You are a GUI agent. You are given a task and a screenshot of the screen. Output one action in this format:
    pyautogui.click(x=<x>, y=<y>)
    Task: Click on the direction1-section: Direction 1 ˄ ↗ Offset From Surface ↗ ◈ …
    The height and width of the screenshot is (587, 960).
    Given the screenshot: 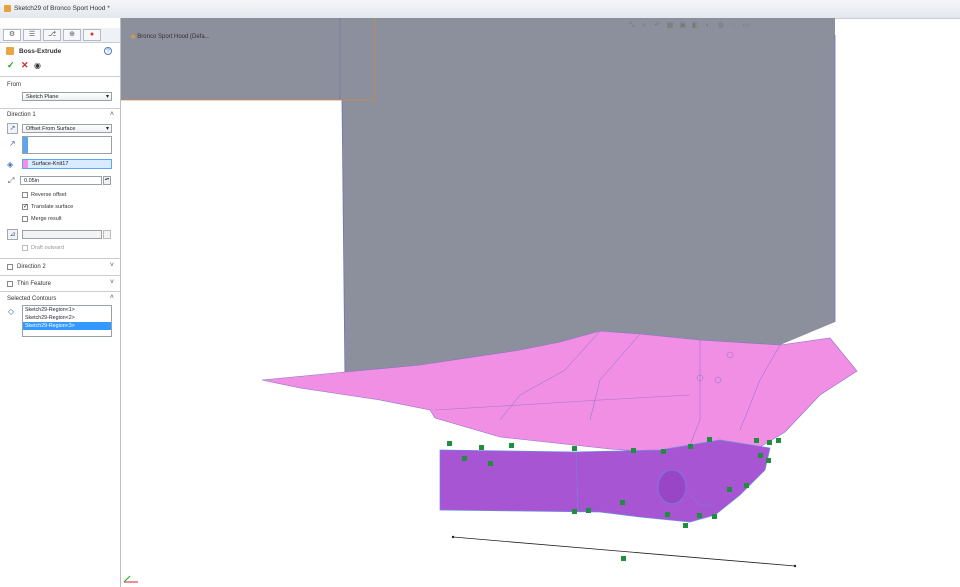 What is the action you would take?
    pyautogui.click(x=60, y=183)
    